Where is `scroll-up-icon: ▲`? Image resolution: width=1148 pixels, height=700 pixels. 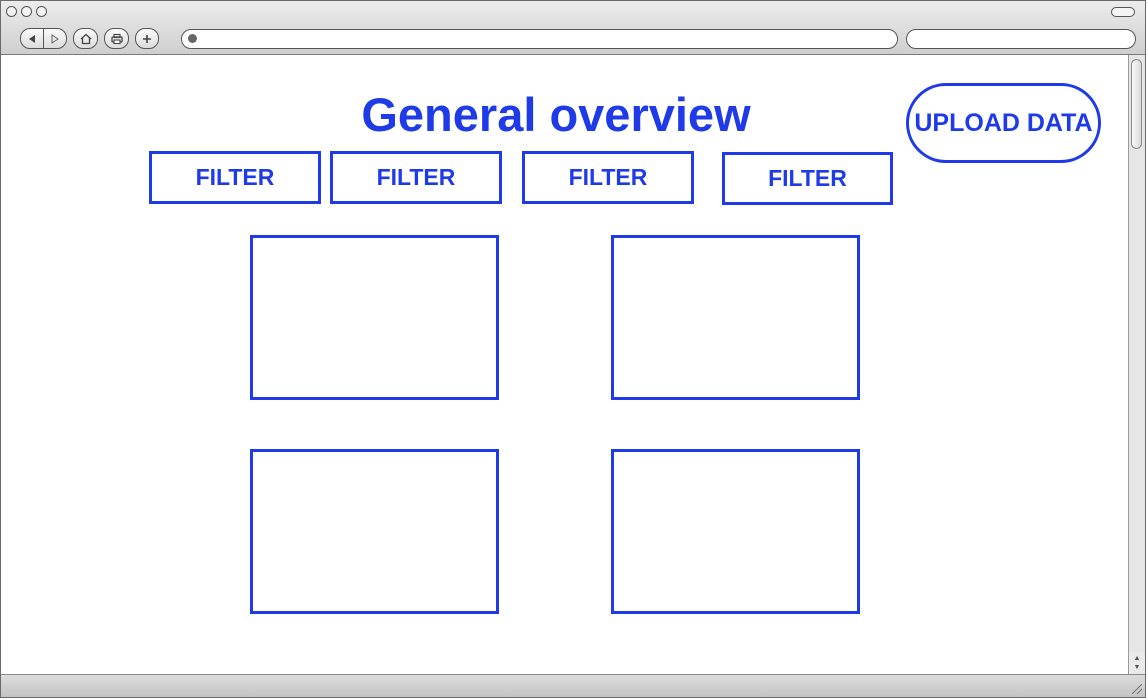
scroll-up-icon: ▲ is located at coordinates (1137, 658).